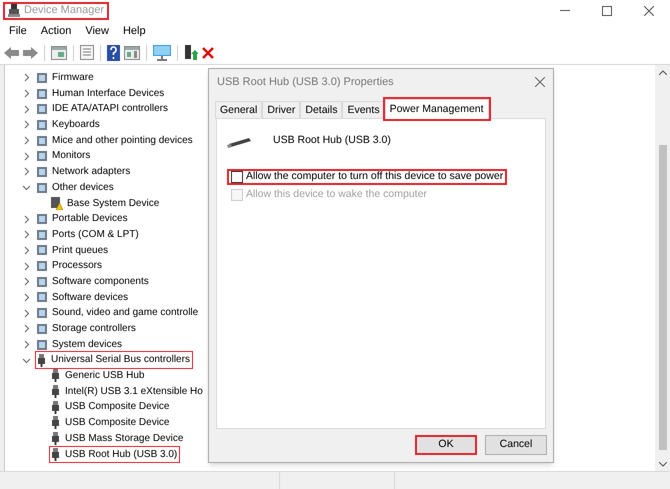 The height and width of the screenshot is (489, 670). Describe the element at coordinates (191, 52) in the screenshot. I see `device-arrow-icon` at that location.